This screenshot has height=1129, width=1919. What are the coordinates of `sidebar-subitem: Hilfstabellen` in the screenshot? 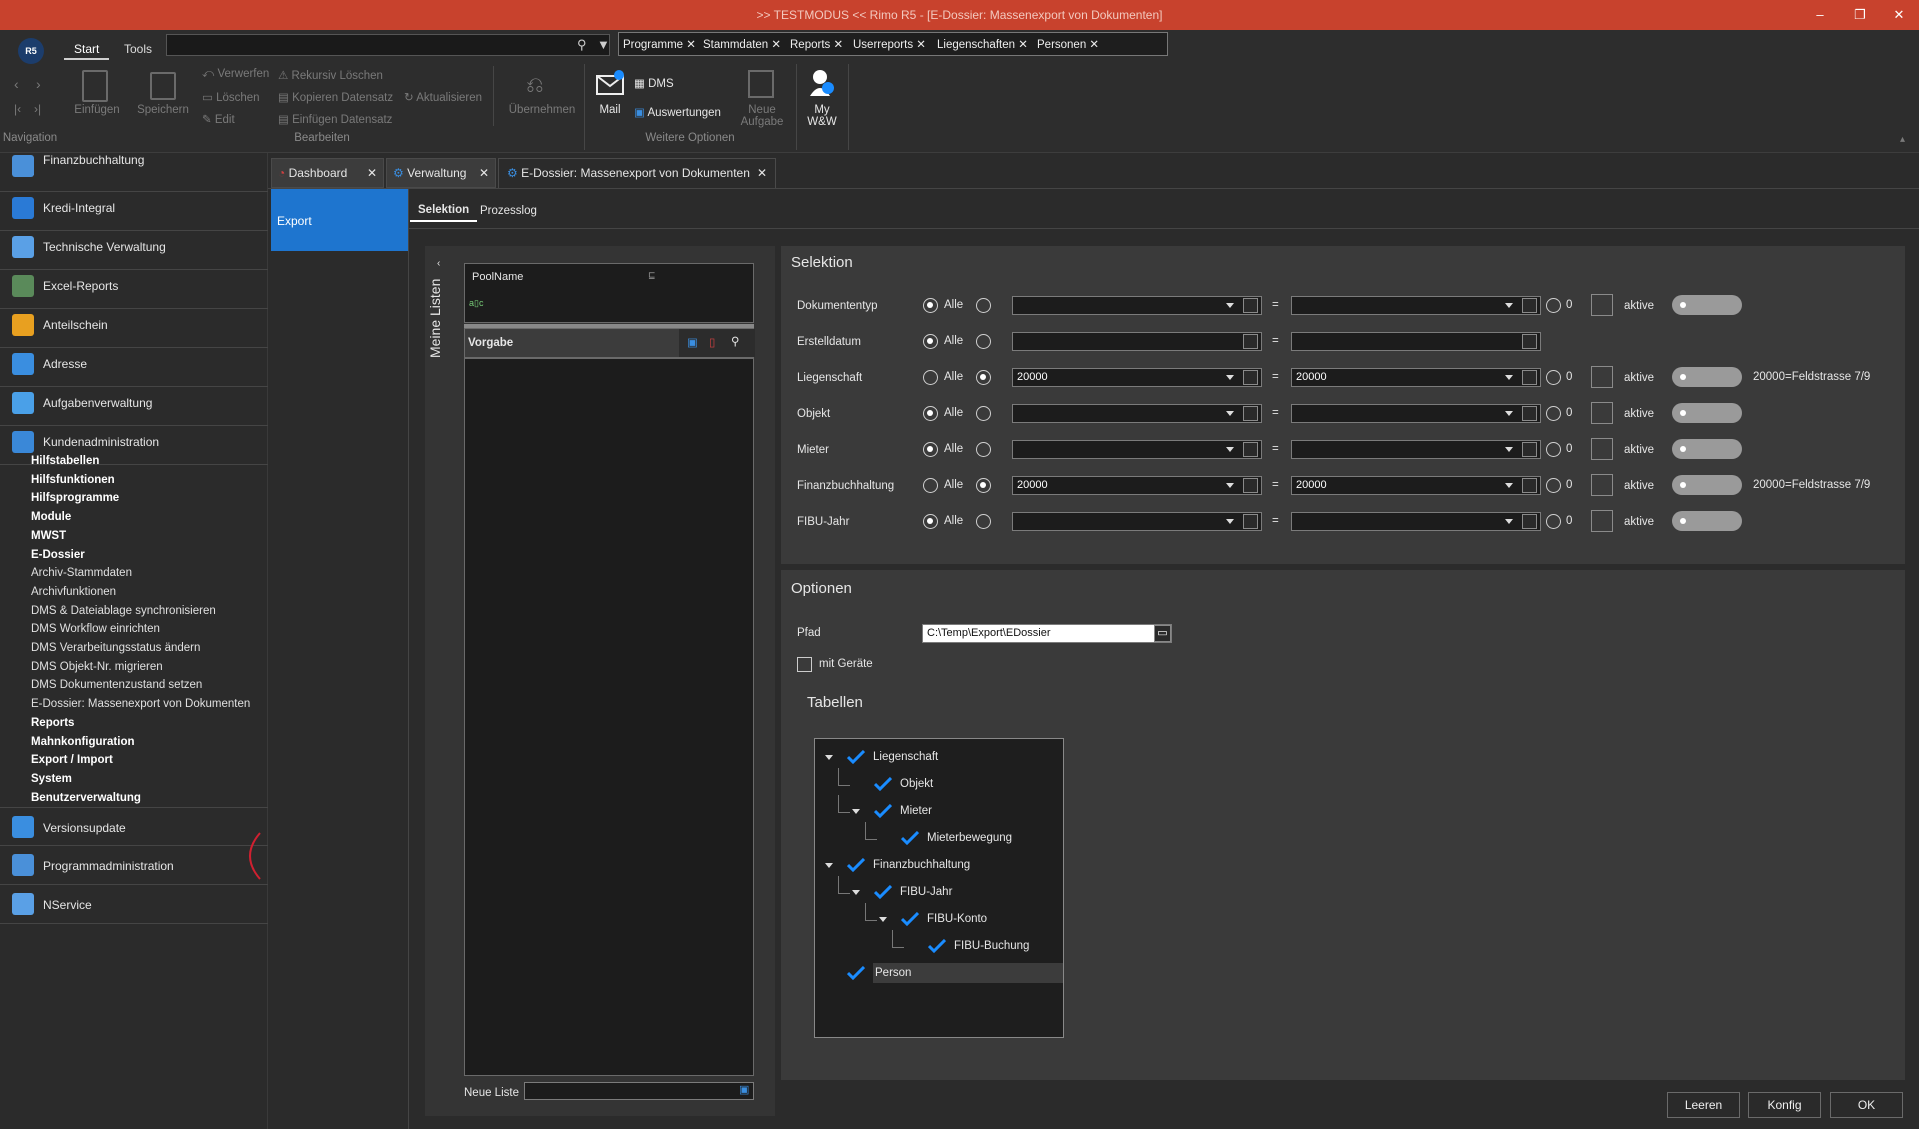 It's located at (65, 461).